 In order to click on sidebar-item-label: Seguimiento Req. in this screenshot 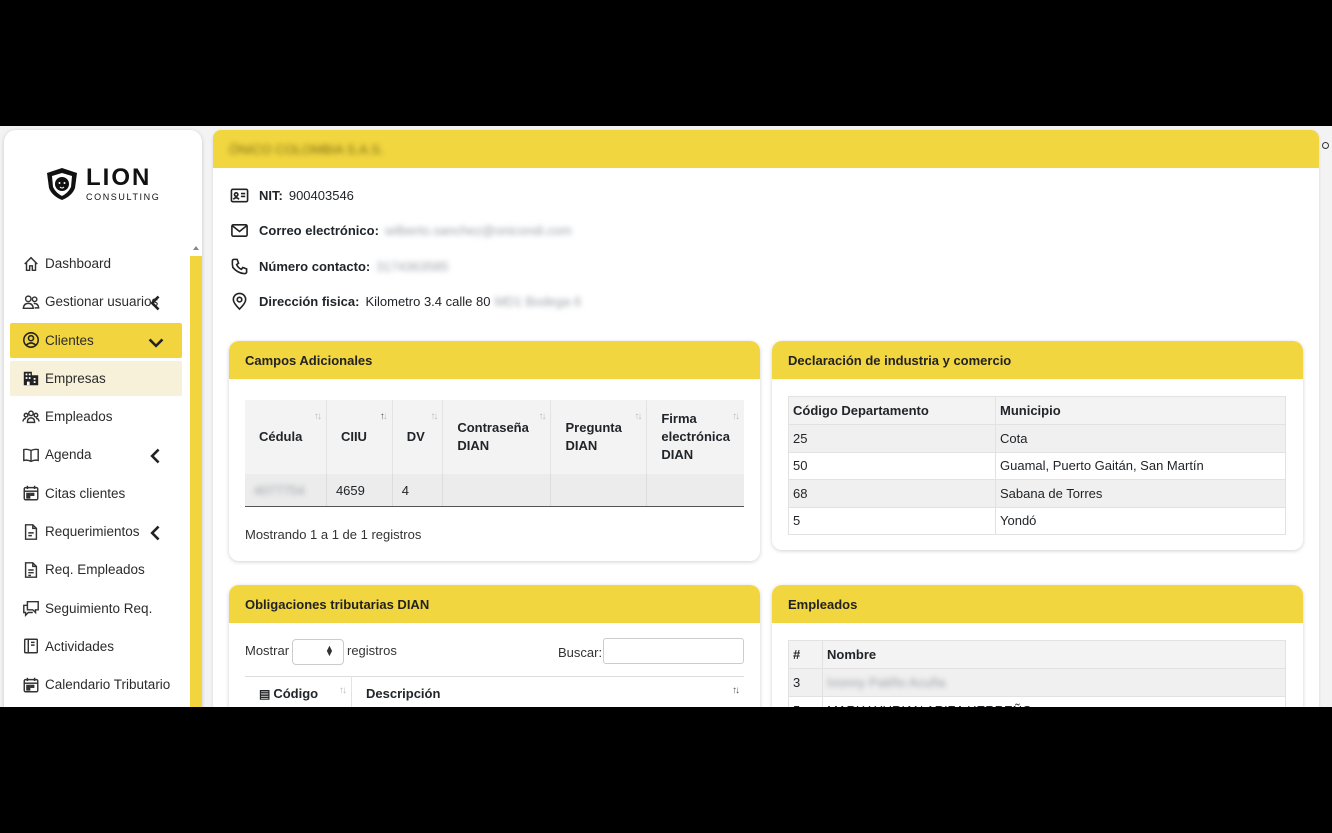, I will do `click(99, 608)`.